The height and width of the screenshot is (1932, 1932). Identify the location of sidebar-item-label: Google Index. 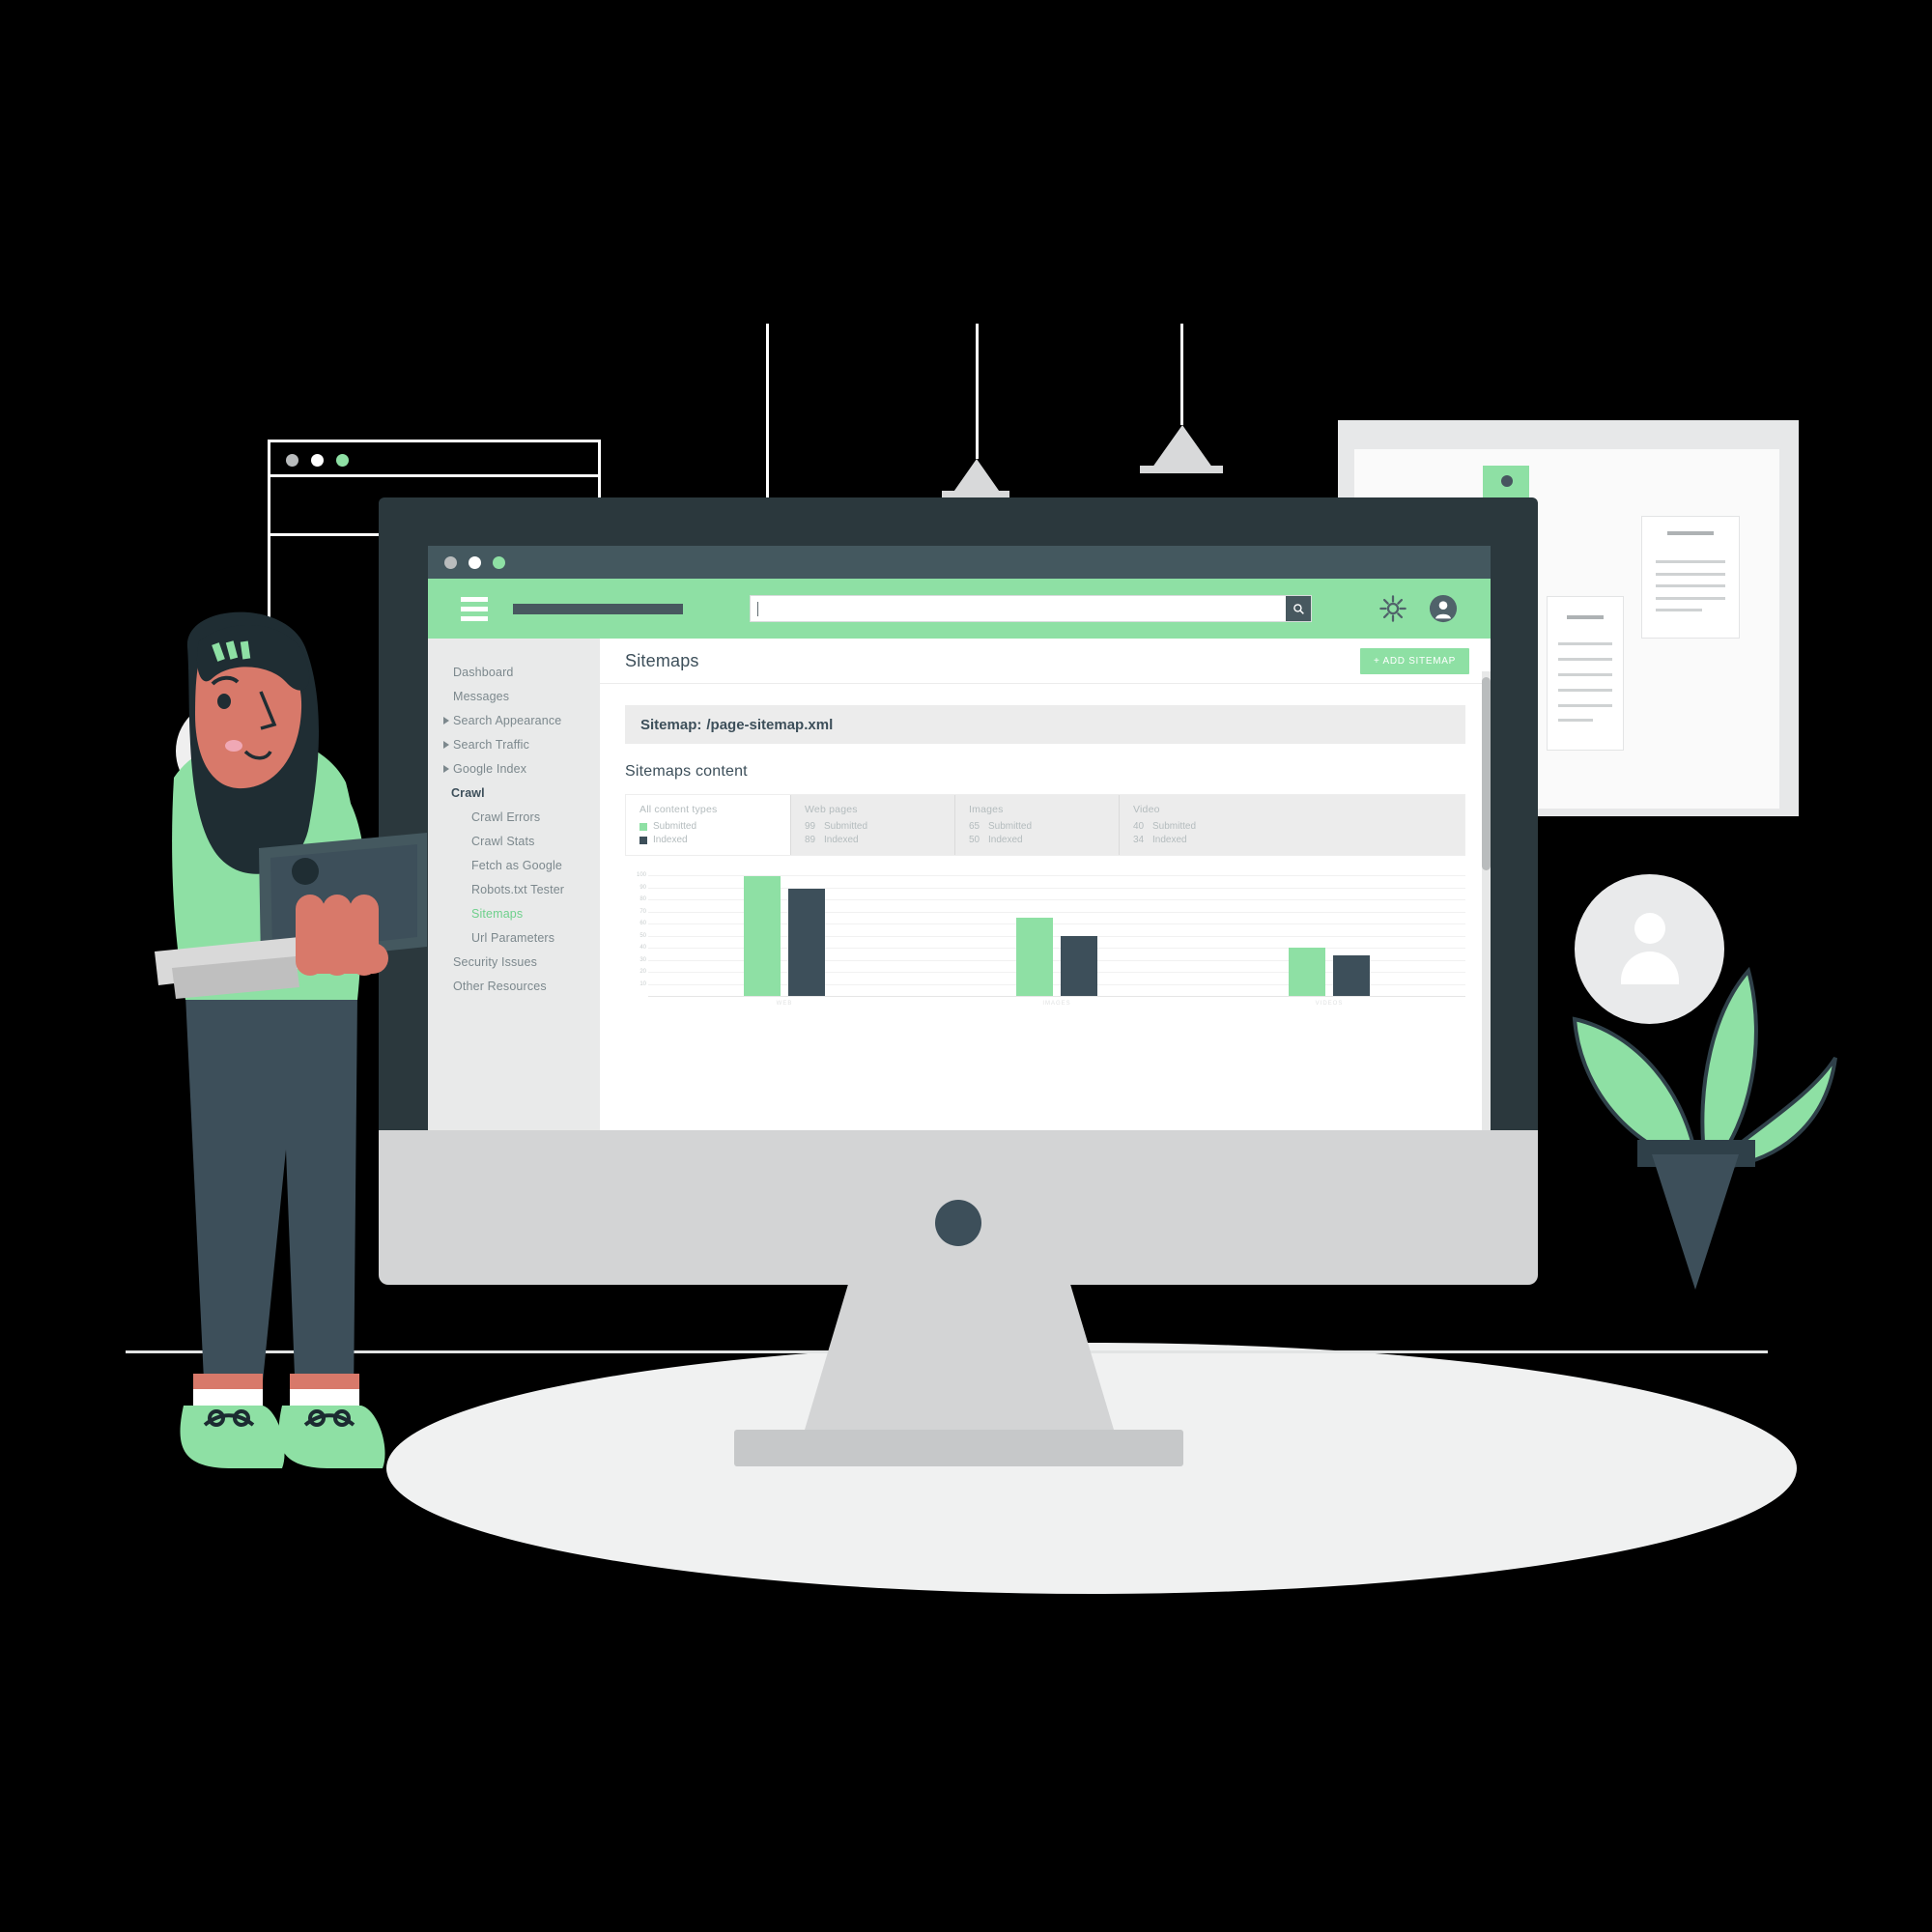
(490, 768).